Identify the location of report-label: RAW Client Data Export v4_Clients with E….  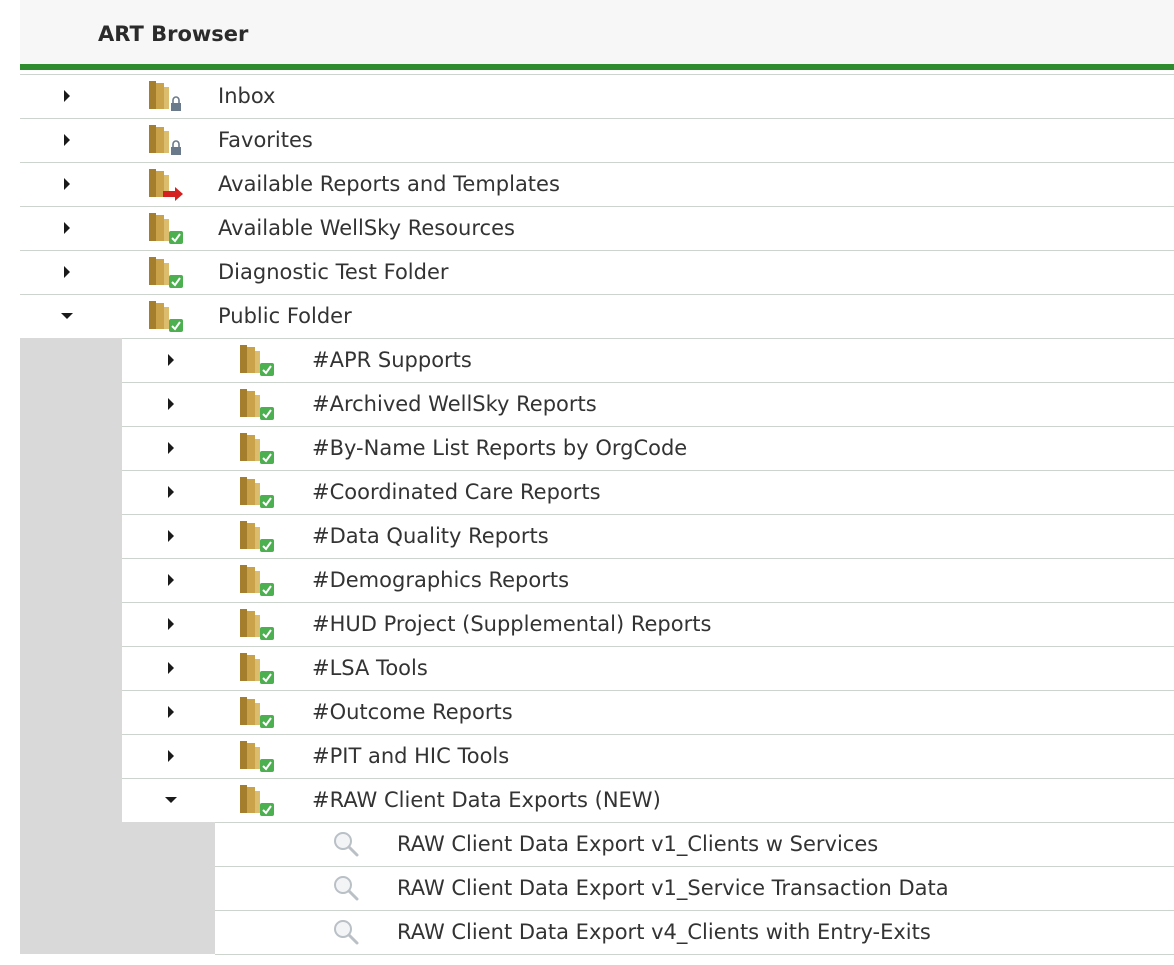
(664, 932).